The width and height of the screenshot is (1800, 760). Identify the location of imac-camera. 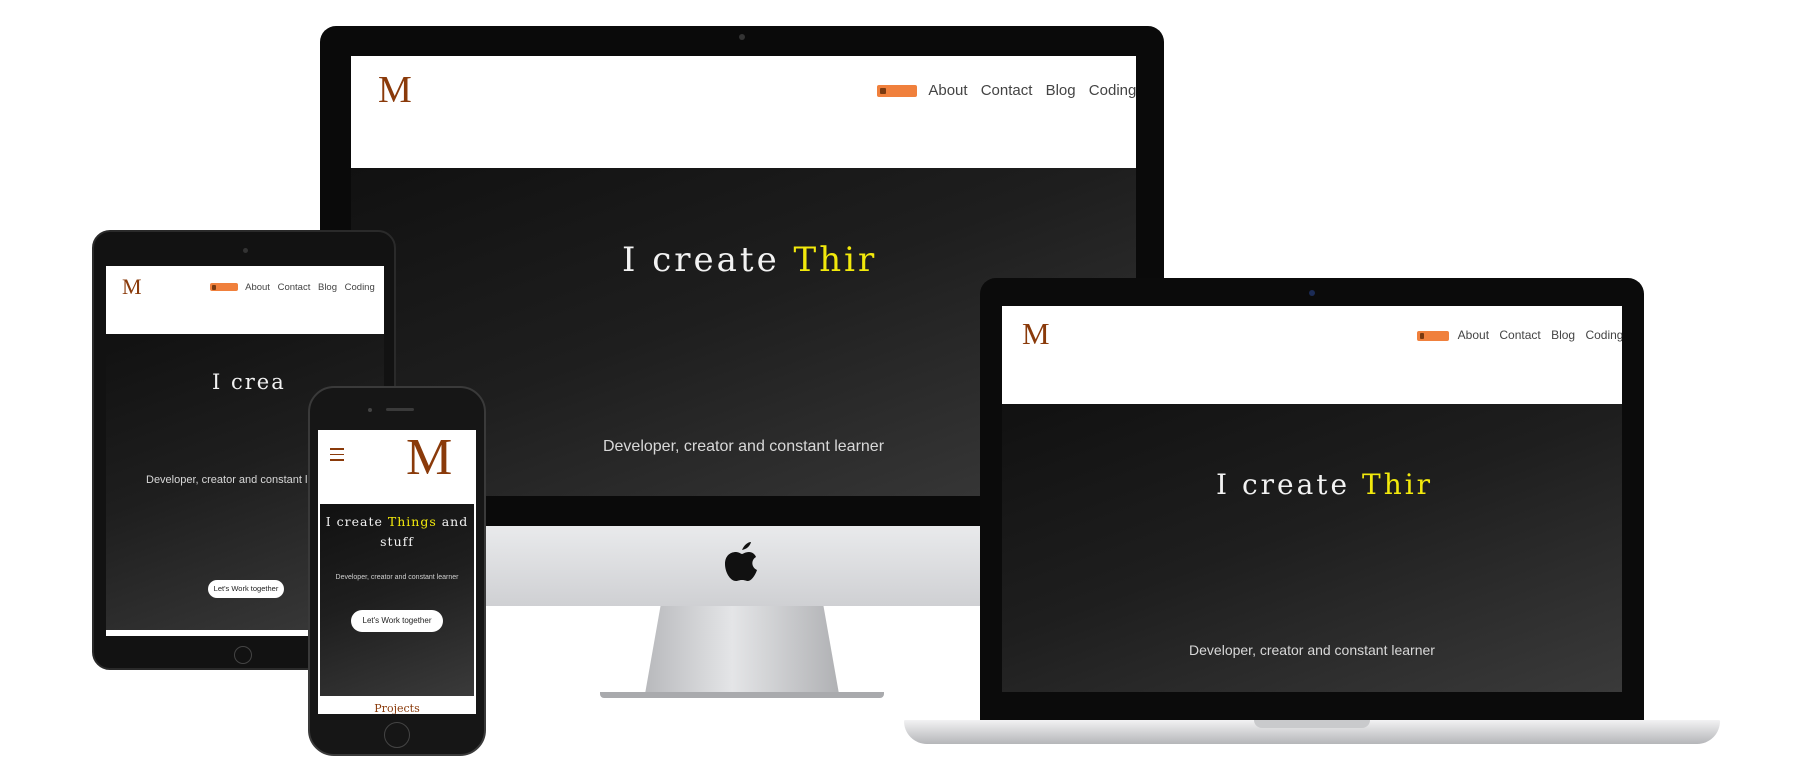
(742, 37).